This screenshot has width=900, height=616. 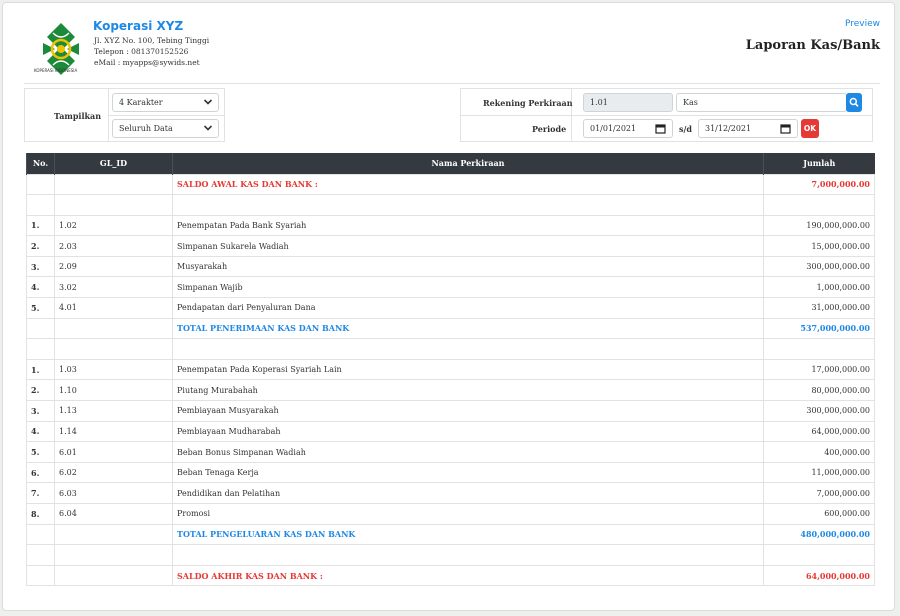 What do you see at coordinates (450, 575) in the screenshot?
I see `table-row: SALDO AKHIR KAS DAN BANK :64,000,000.00` at bounding box center [450, 575].